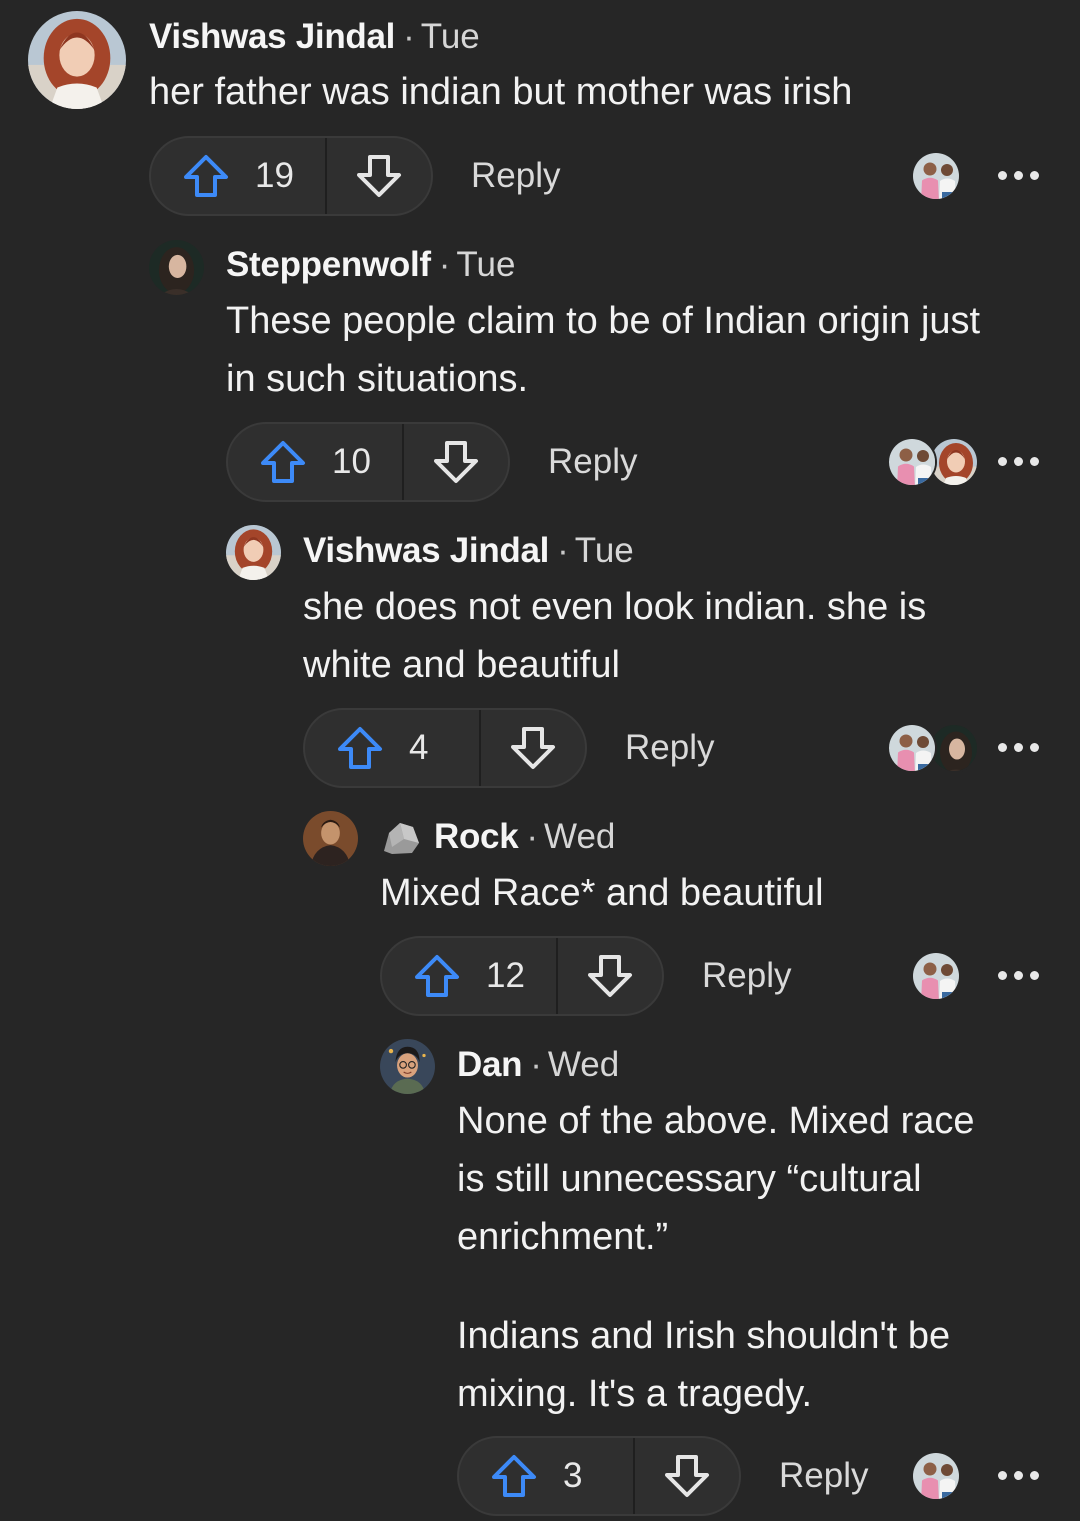  I want to click on vote-count: 12, so click(505, 975).